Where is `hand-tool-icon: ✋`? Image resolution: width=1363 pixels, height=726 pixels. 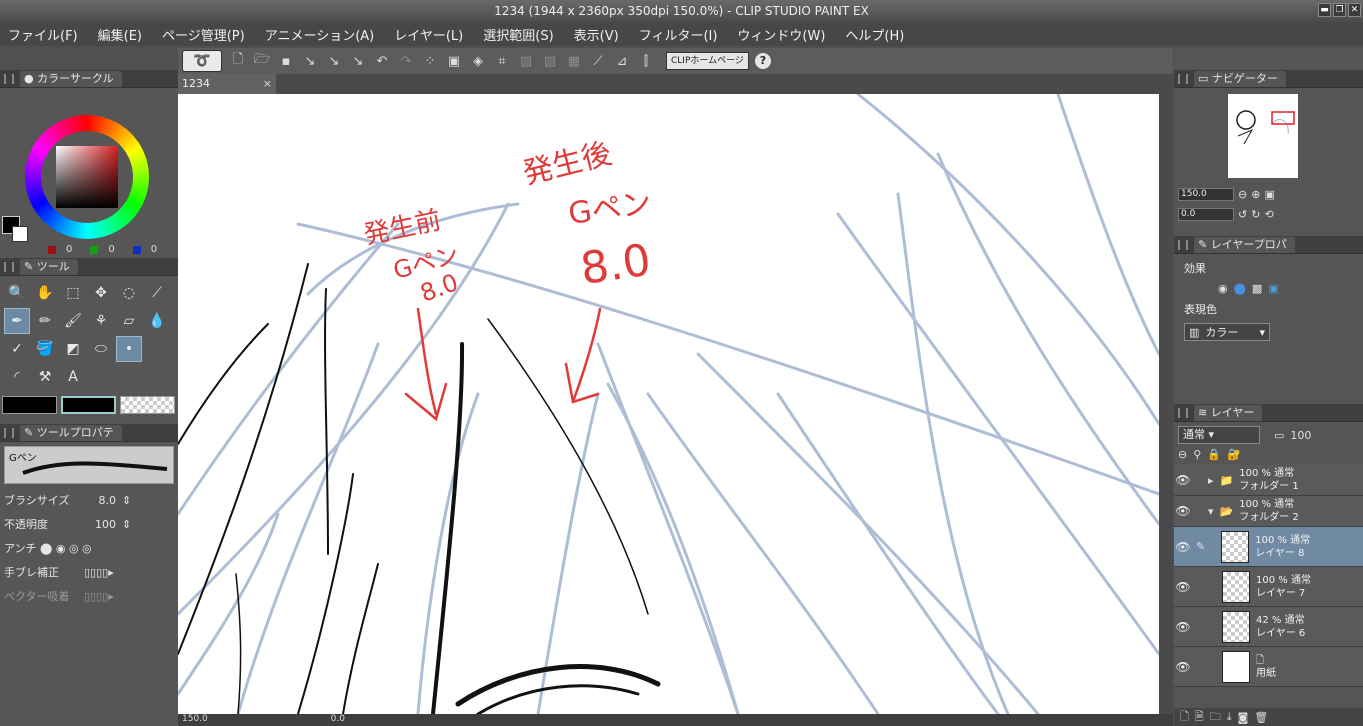
hand-tool-icon: ✋ is located at coordinates (45, 293).